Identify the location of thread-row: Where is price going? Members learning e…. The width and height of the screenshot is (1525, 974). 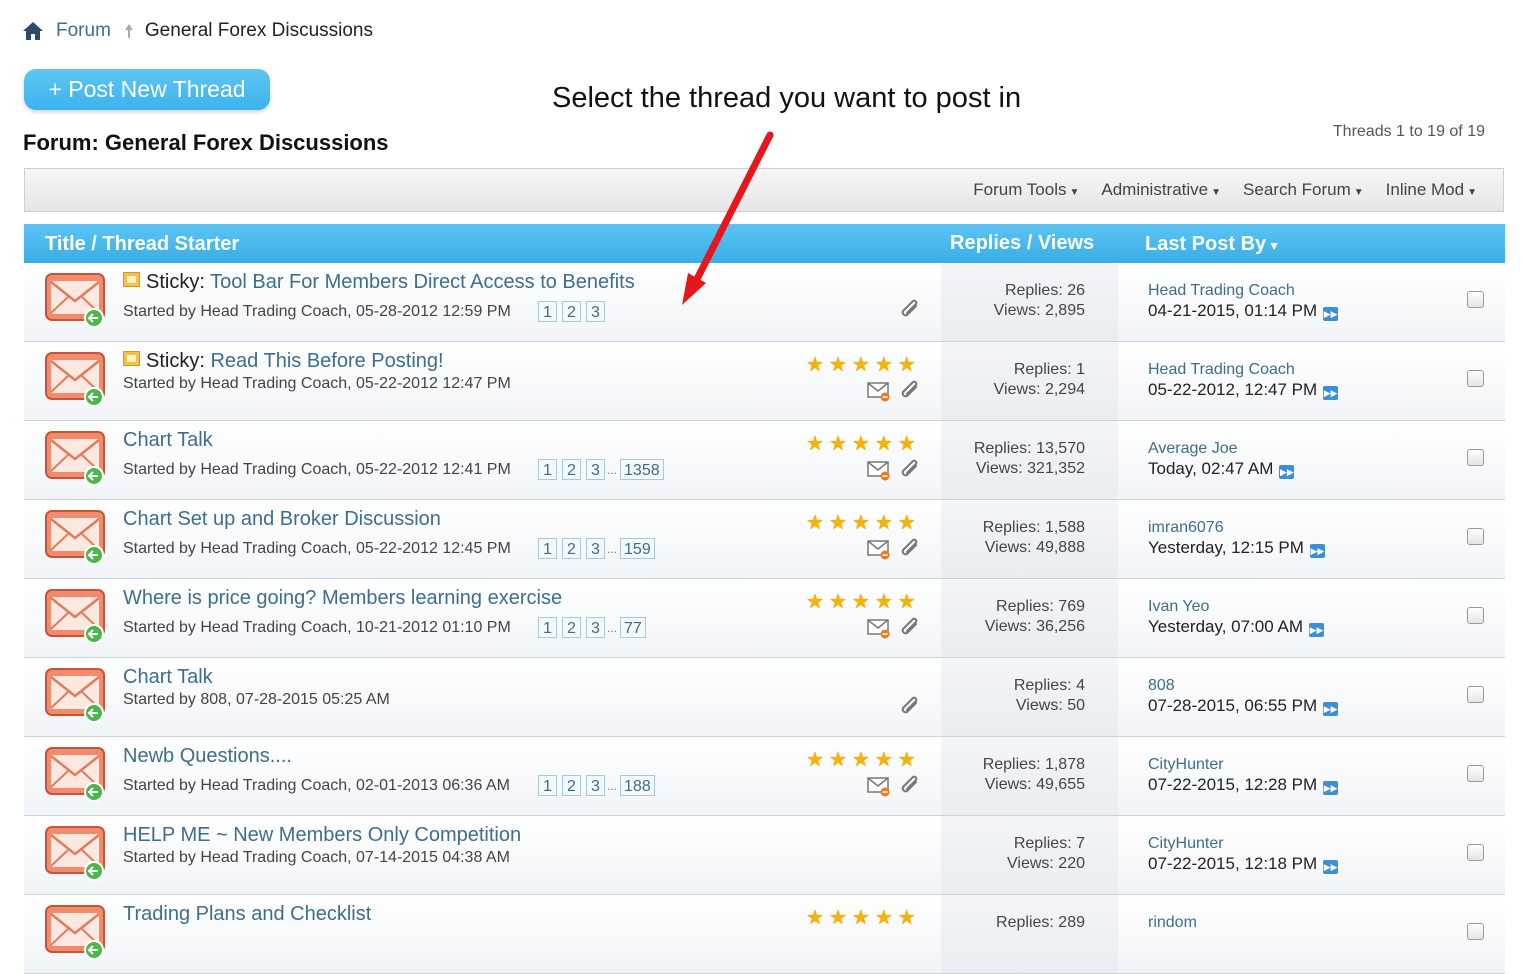
(764, 618).